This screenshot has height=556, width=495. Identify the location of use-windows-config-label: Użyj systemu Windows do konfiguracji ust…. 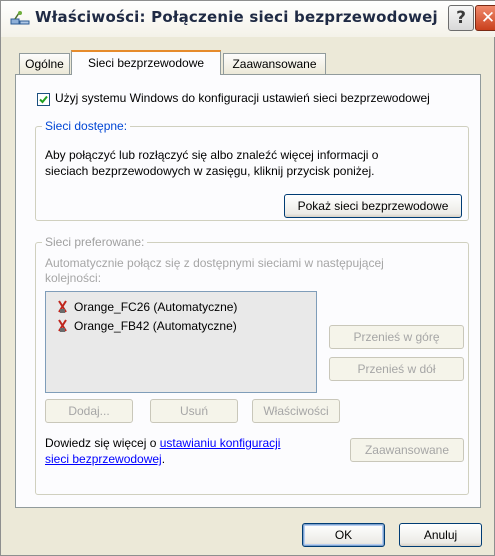
(242, 98).